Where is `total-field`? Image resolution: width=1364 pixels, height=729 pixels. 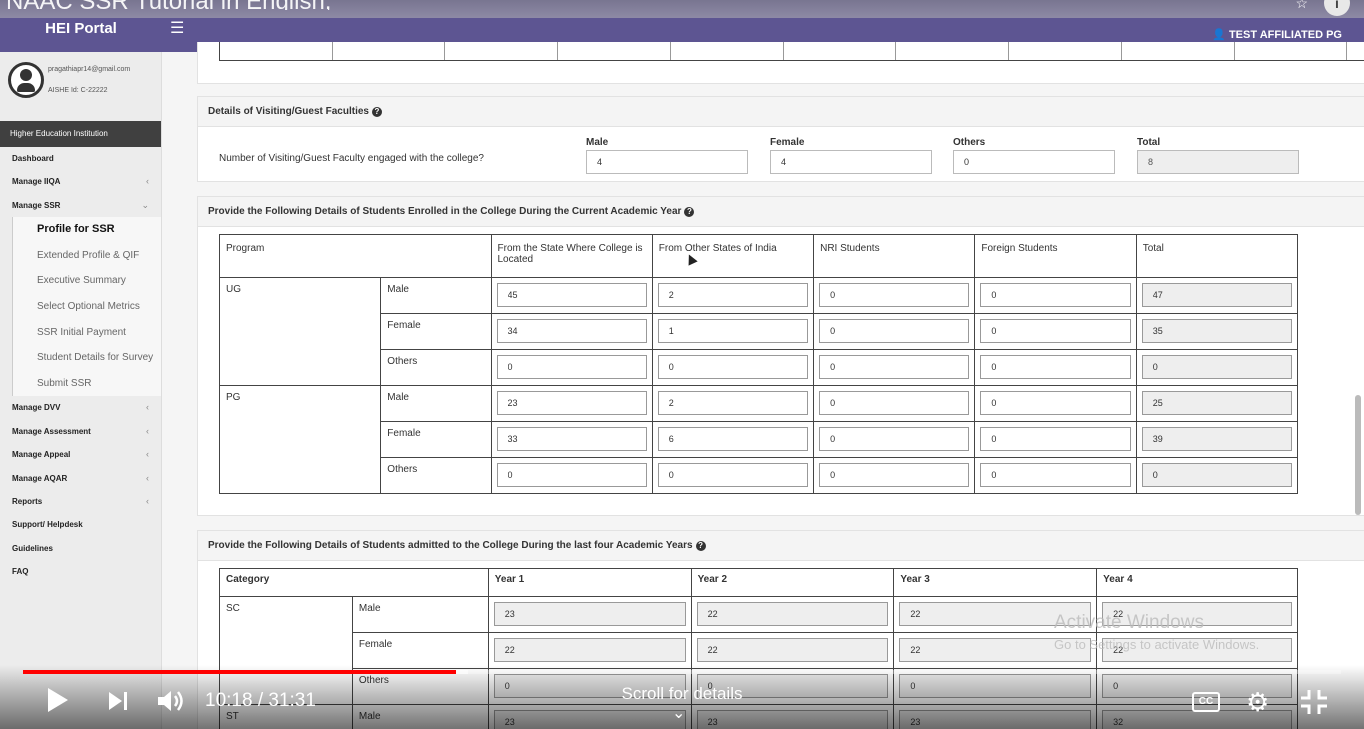 total-field is located at coordinates (1216, 367).